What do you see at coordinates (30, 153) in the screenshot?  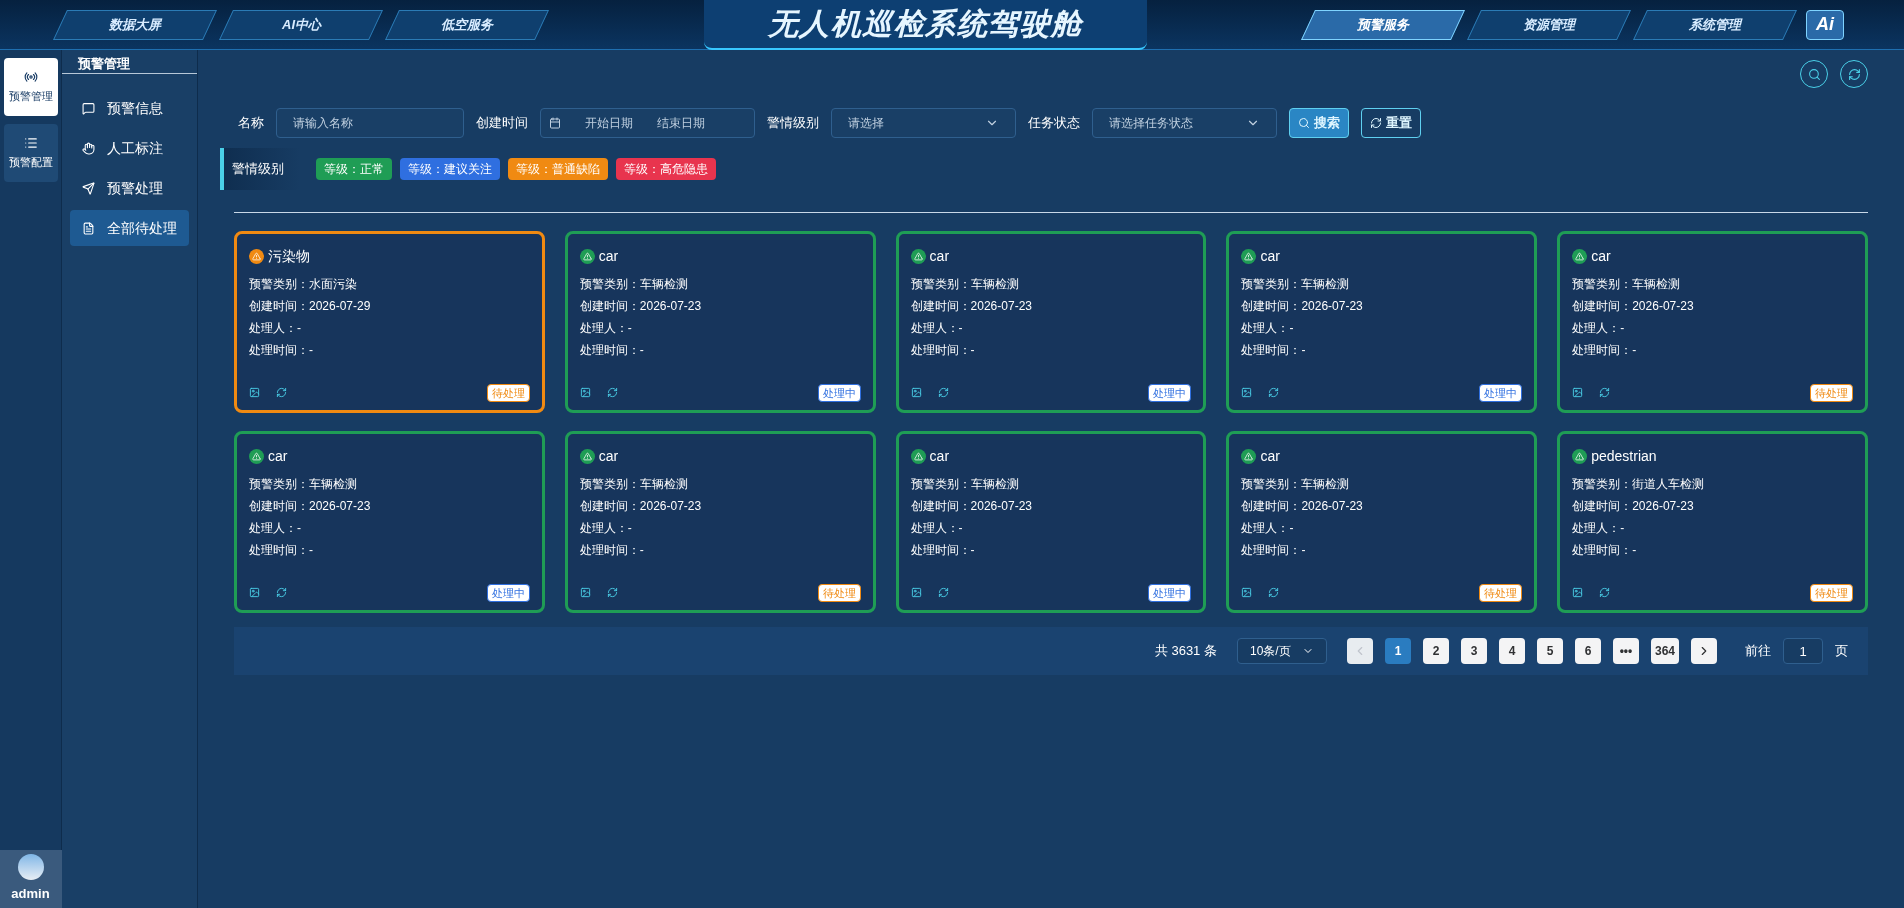 I see `rail-item: 预警配置` at bounding box center [30, 153].